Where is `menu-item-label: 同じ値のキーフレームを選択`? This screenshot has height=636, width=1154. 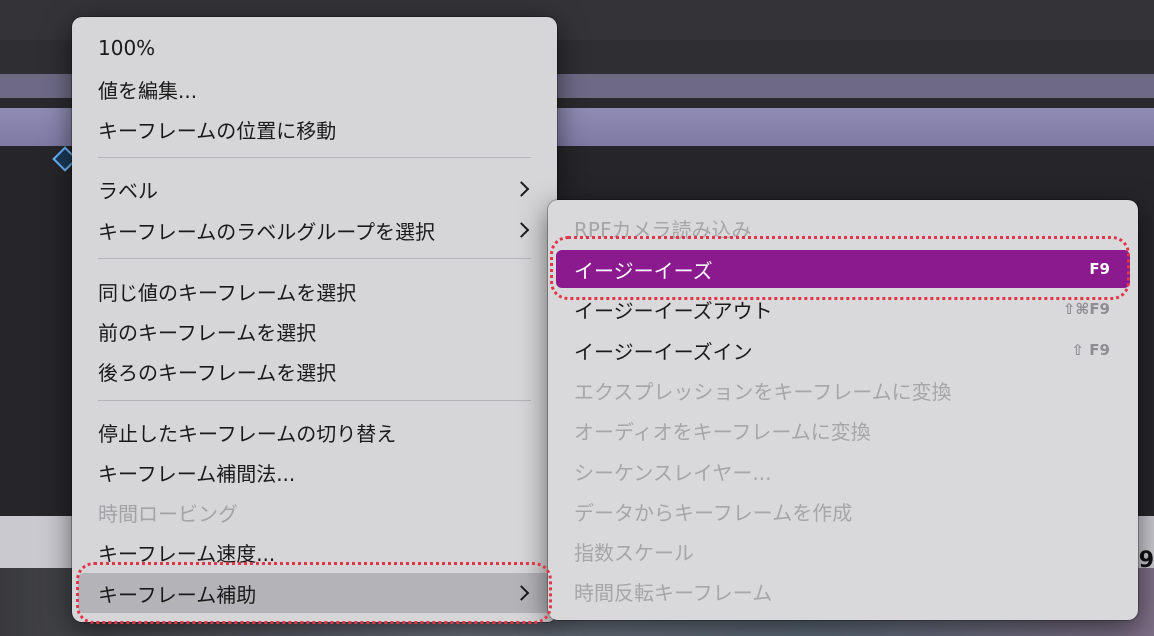
menu-item-label: 同じ値のキーフレームを選択 is located at coordinates (227, 292).